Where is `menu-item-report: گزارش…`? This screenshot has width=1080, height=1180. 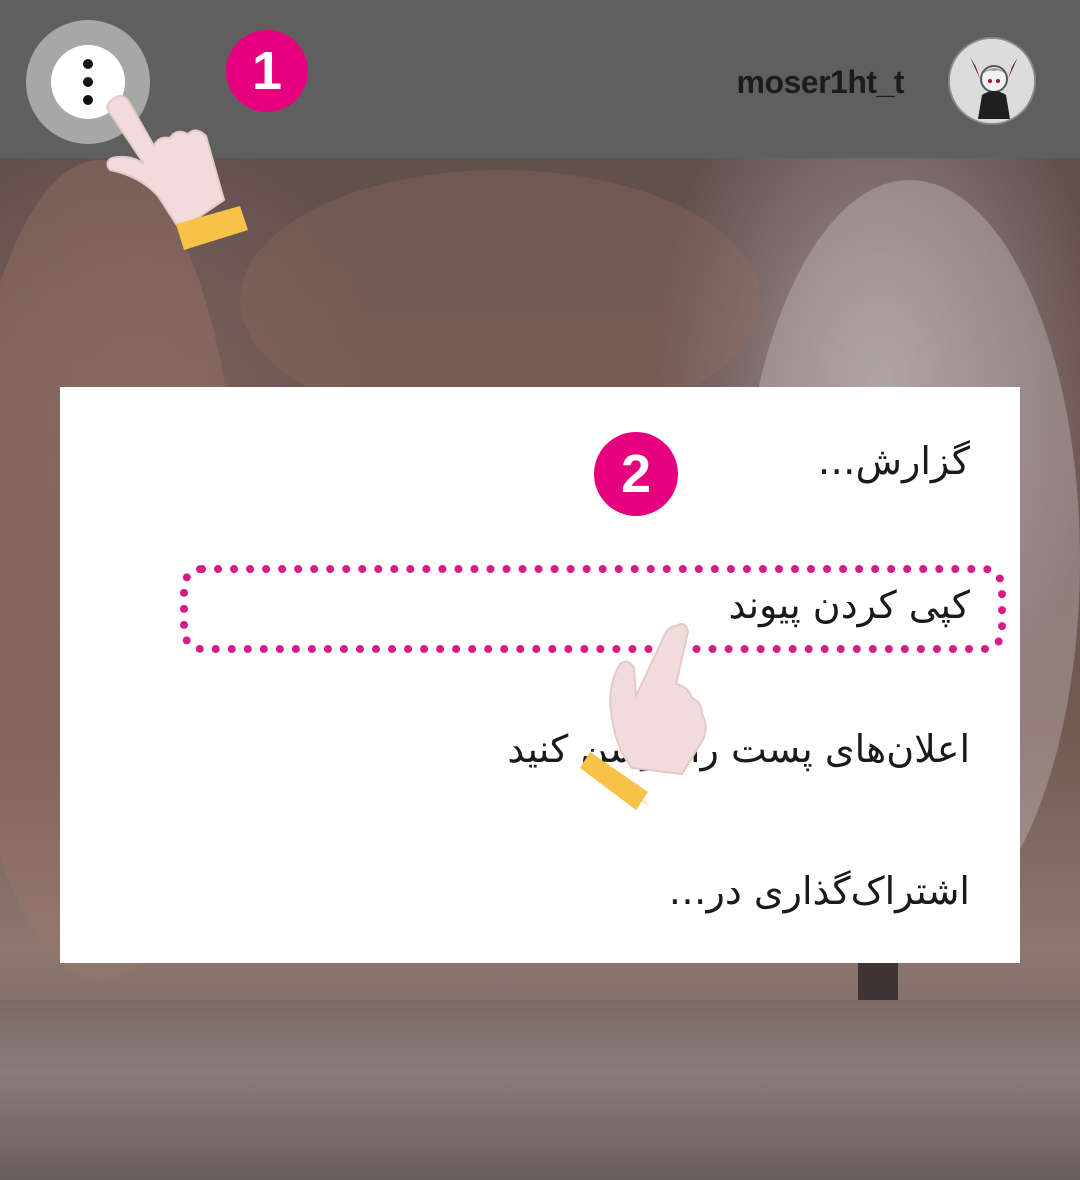
menu-item-report: گزارش… is located at coordinates (894, 461).